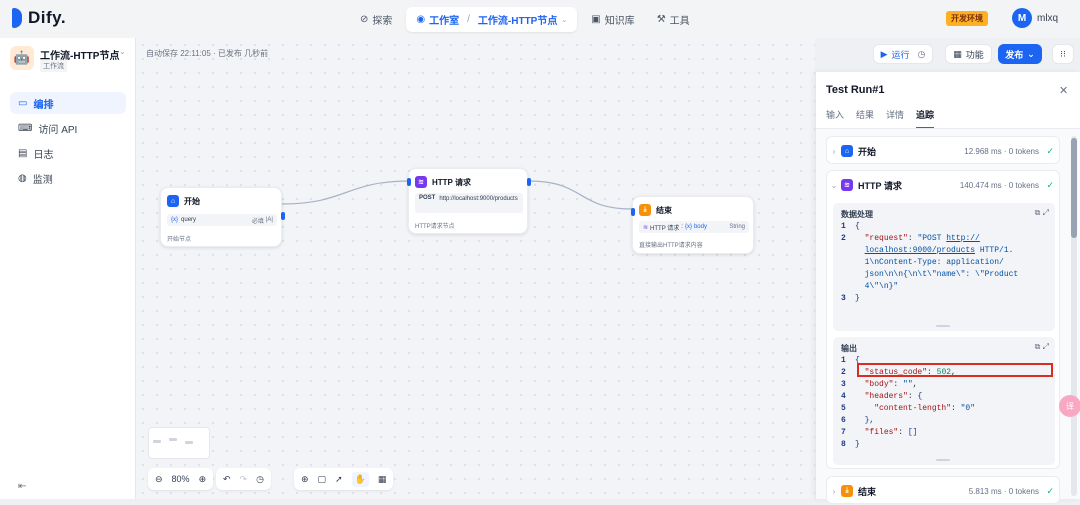 This screenshot has height=505, width=1080. Describe the element at coordinates (1063, 90) in the screenshot. I see `close-icon: ✕` at that location.